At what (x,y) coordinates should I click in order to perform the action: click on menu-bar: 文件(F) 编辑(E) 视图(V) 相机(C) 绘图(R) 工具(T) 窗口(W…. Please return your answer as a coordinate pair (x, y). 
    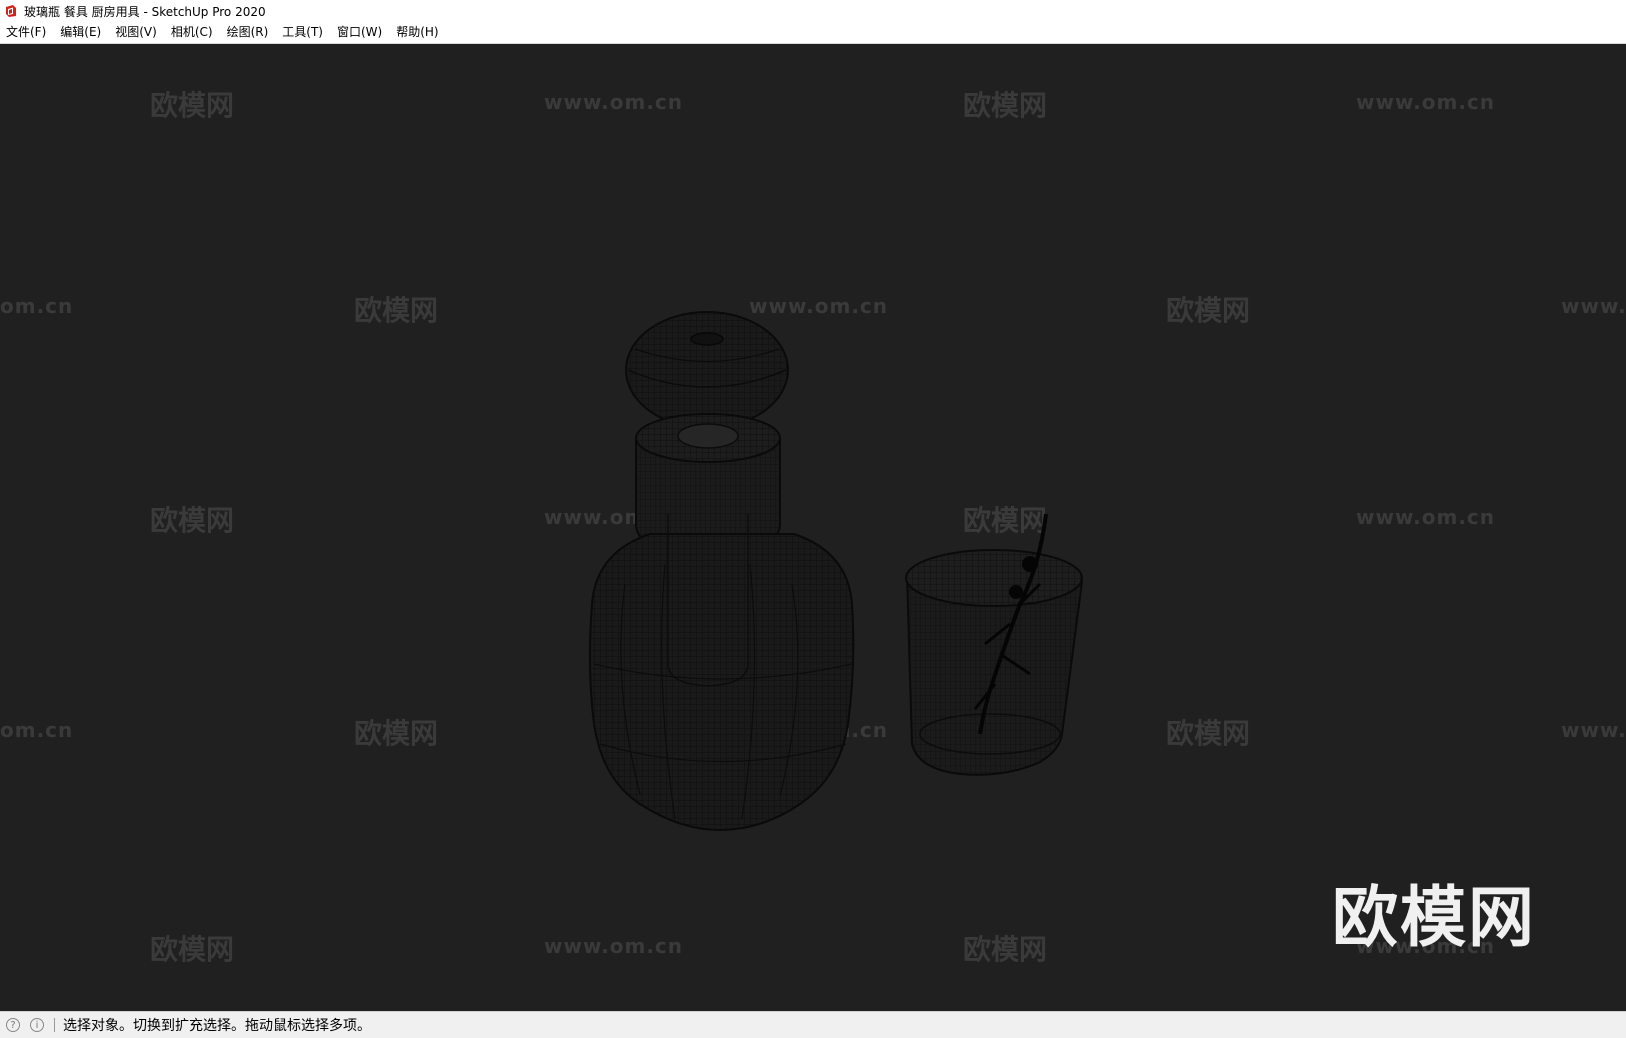
    Looking at the image, I should click on (813, 33).